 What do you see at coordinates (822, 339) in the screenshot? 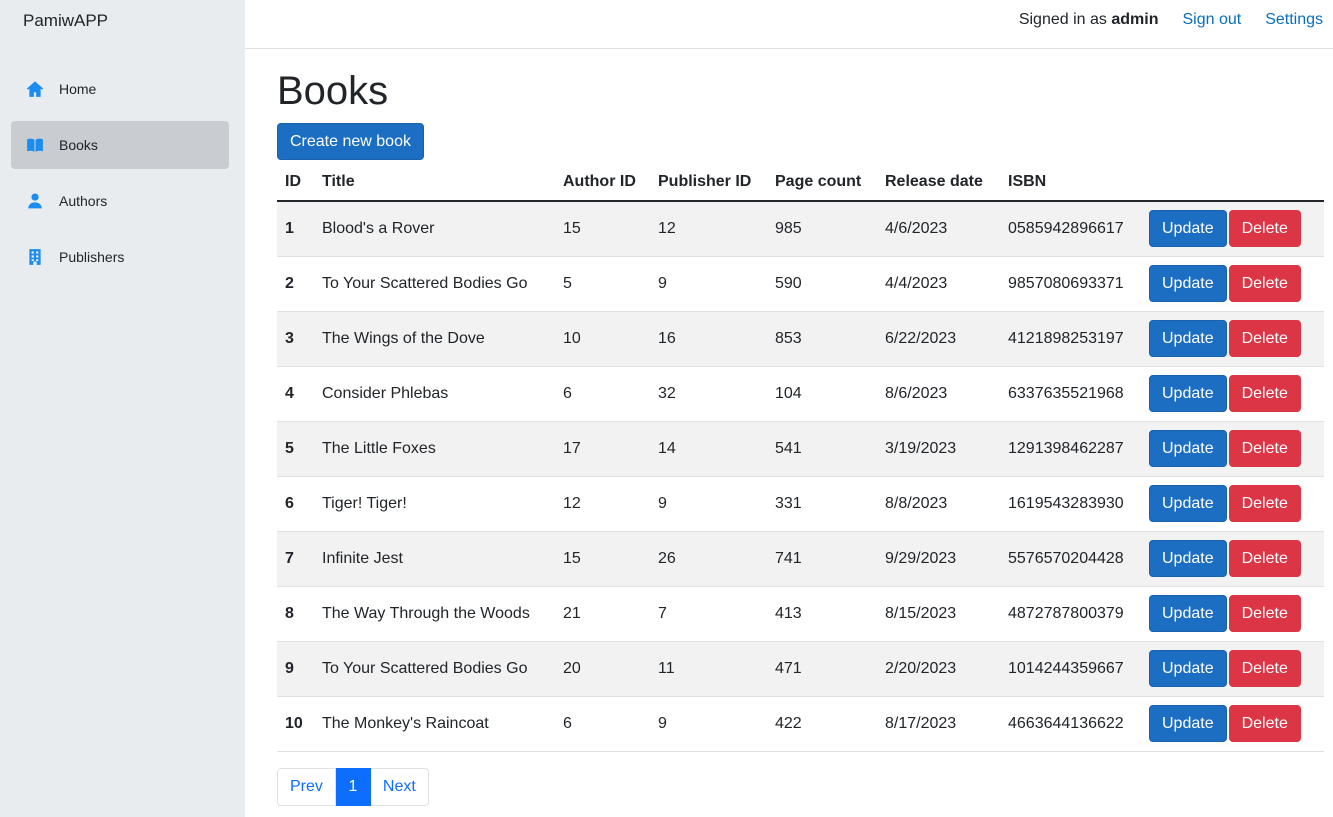
I see `cell-page-count: 853` at bounding box center [822, 339].